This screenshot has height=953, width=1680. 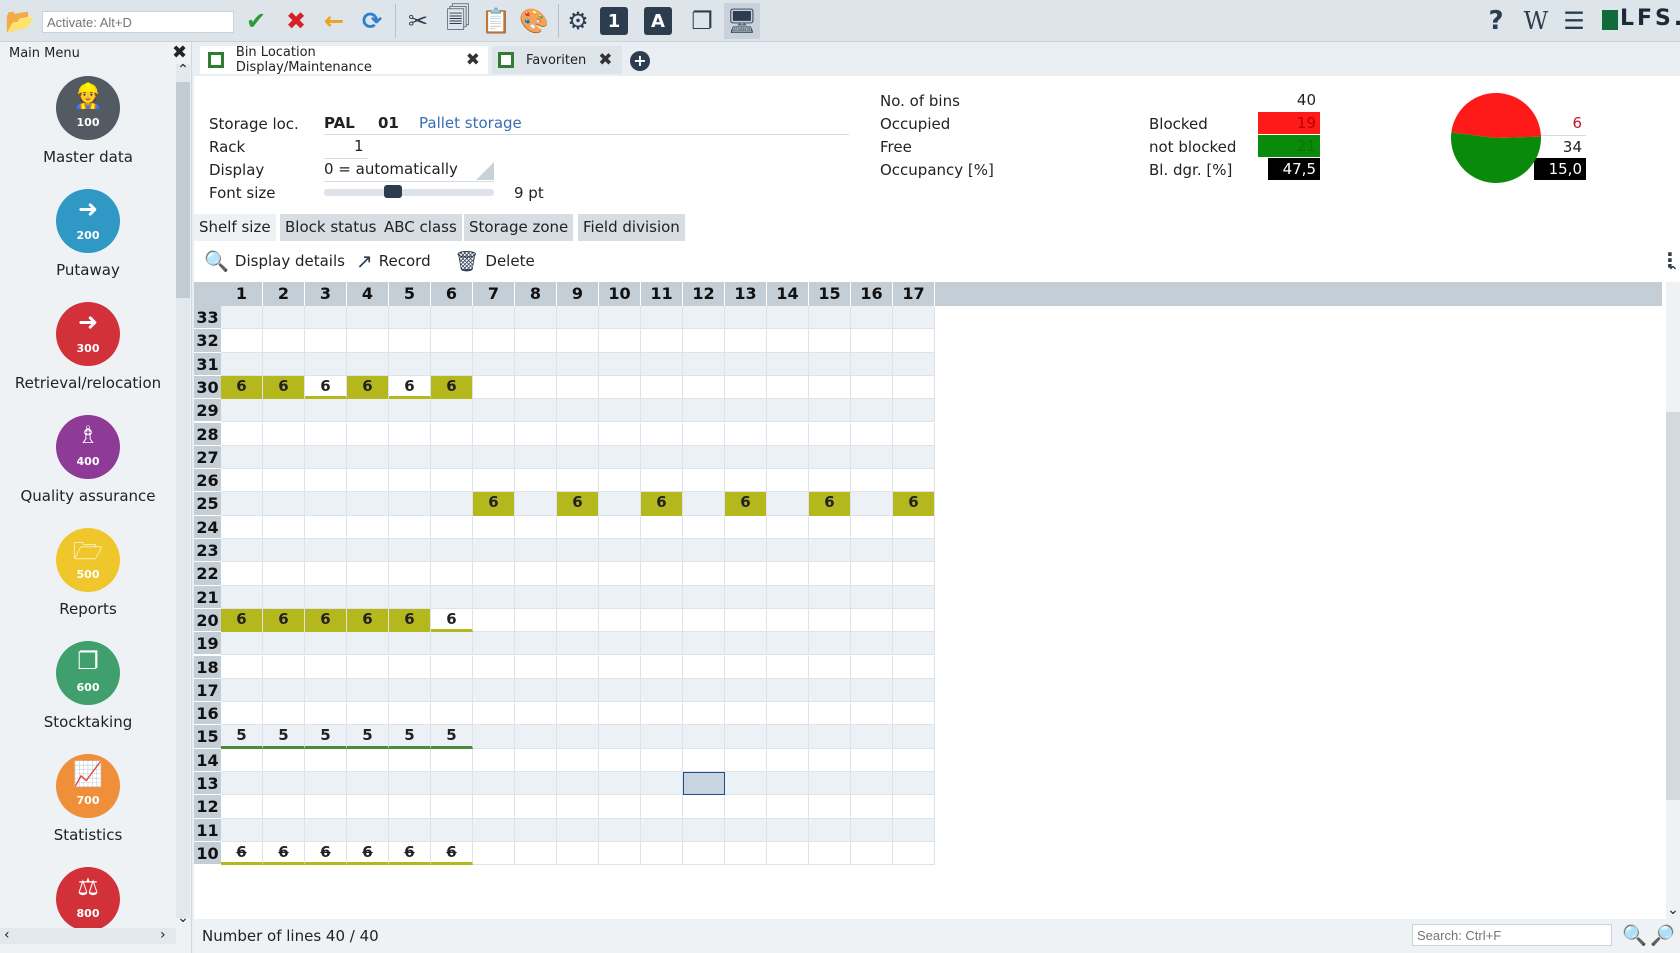 I want to click on font-size-slider-thumb, so click(x=393, y=191).